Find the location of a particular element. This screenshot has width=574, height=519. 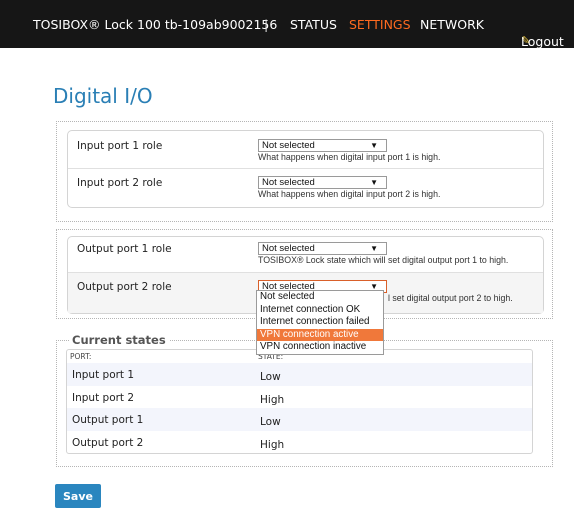

port-name: Output port 1 is located at coordinates (108, 420).